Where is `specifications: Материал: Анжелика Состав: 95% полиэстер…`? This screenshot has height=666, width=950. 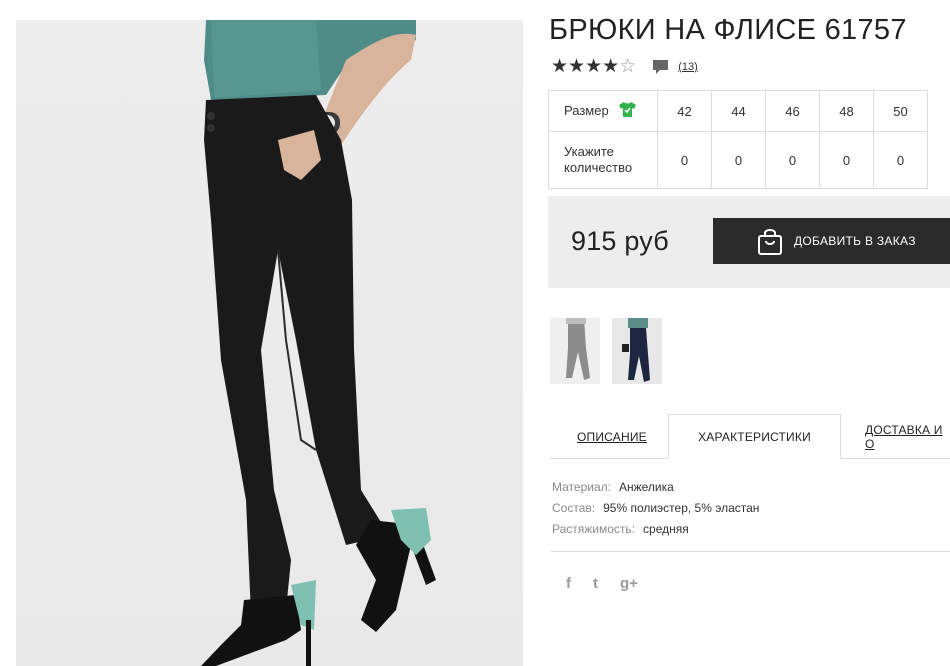
specifications: Материал: Анжелика Состав: 95% полиэстер… is located at coordinates (655, 508).